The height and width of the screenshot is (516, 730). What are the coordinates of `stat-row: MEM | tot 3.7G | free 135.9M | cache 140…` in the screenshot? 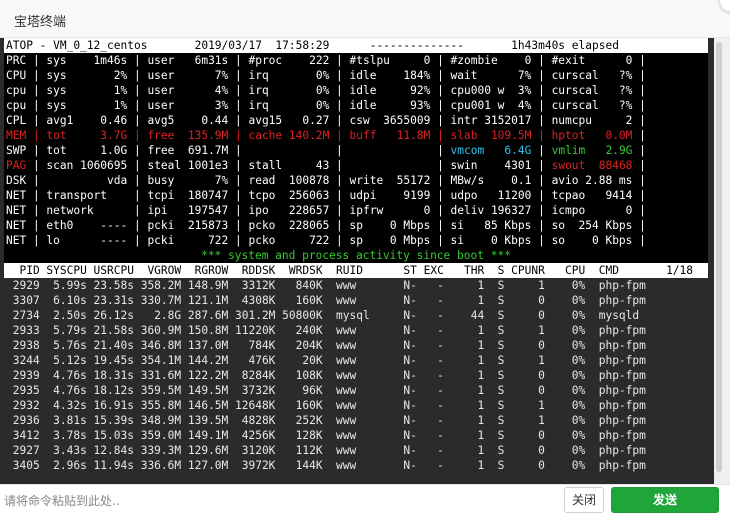 It's located at (356, 135).